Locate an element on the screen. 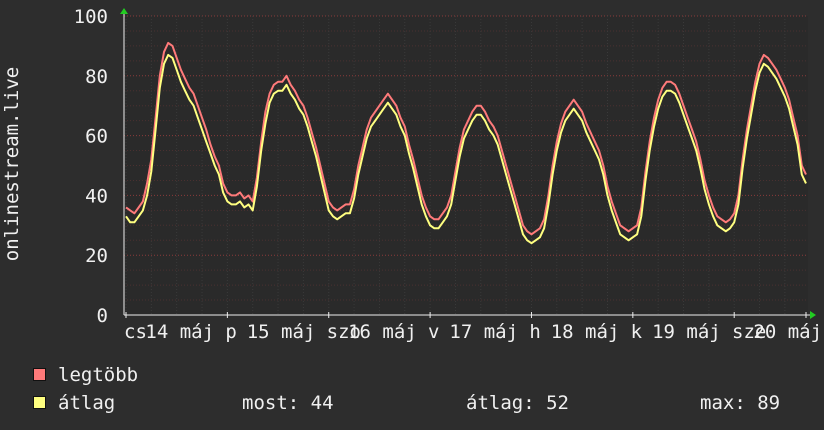 The image size is (824, 430). stat-max: max: 89 is located at coordinates (740, 403).